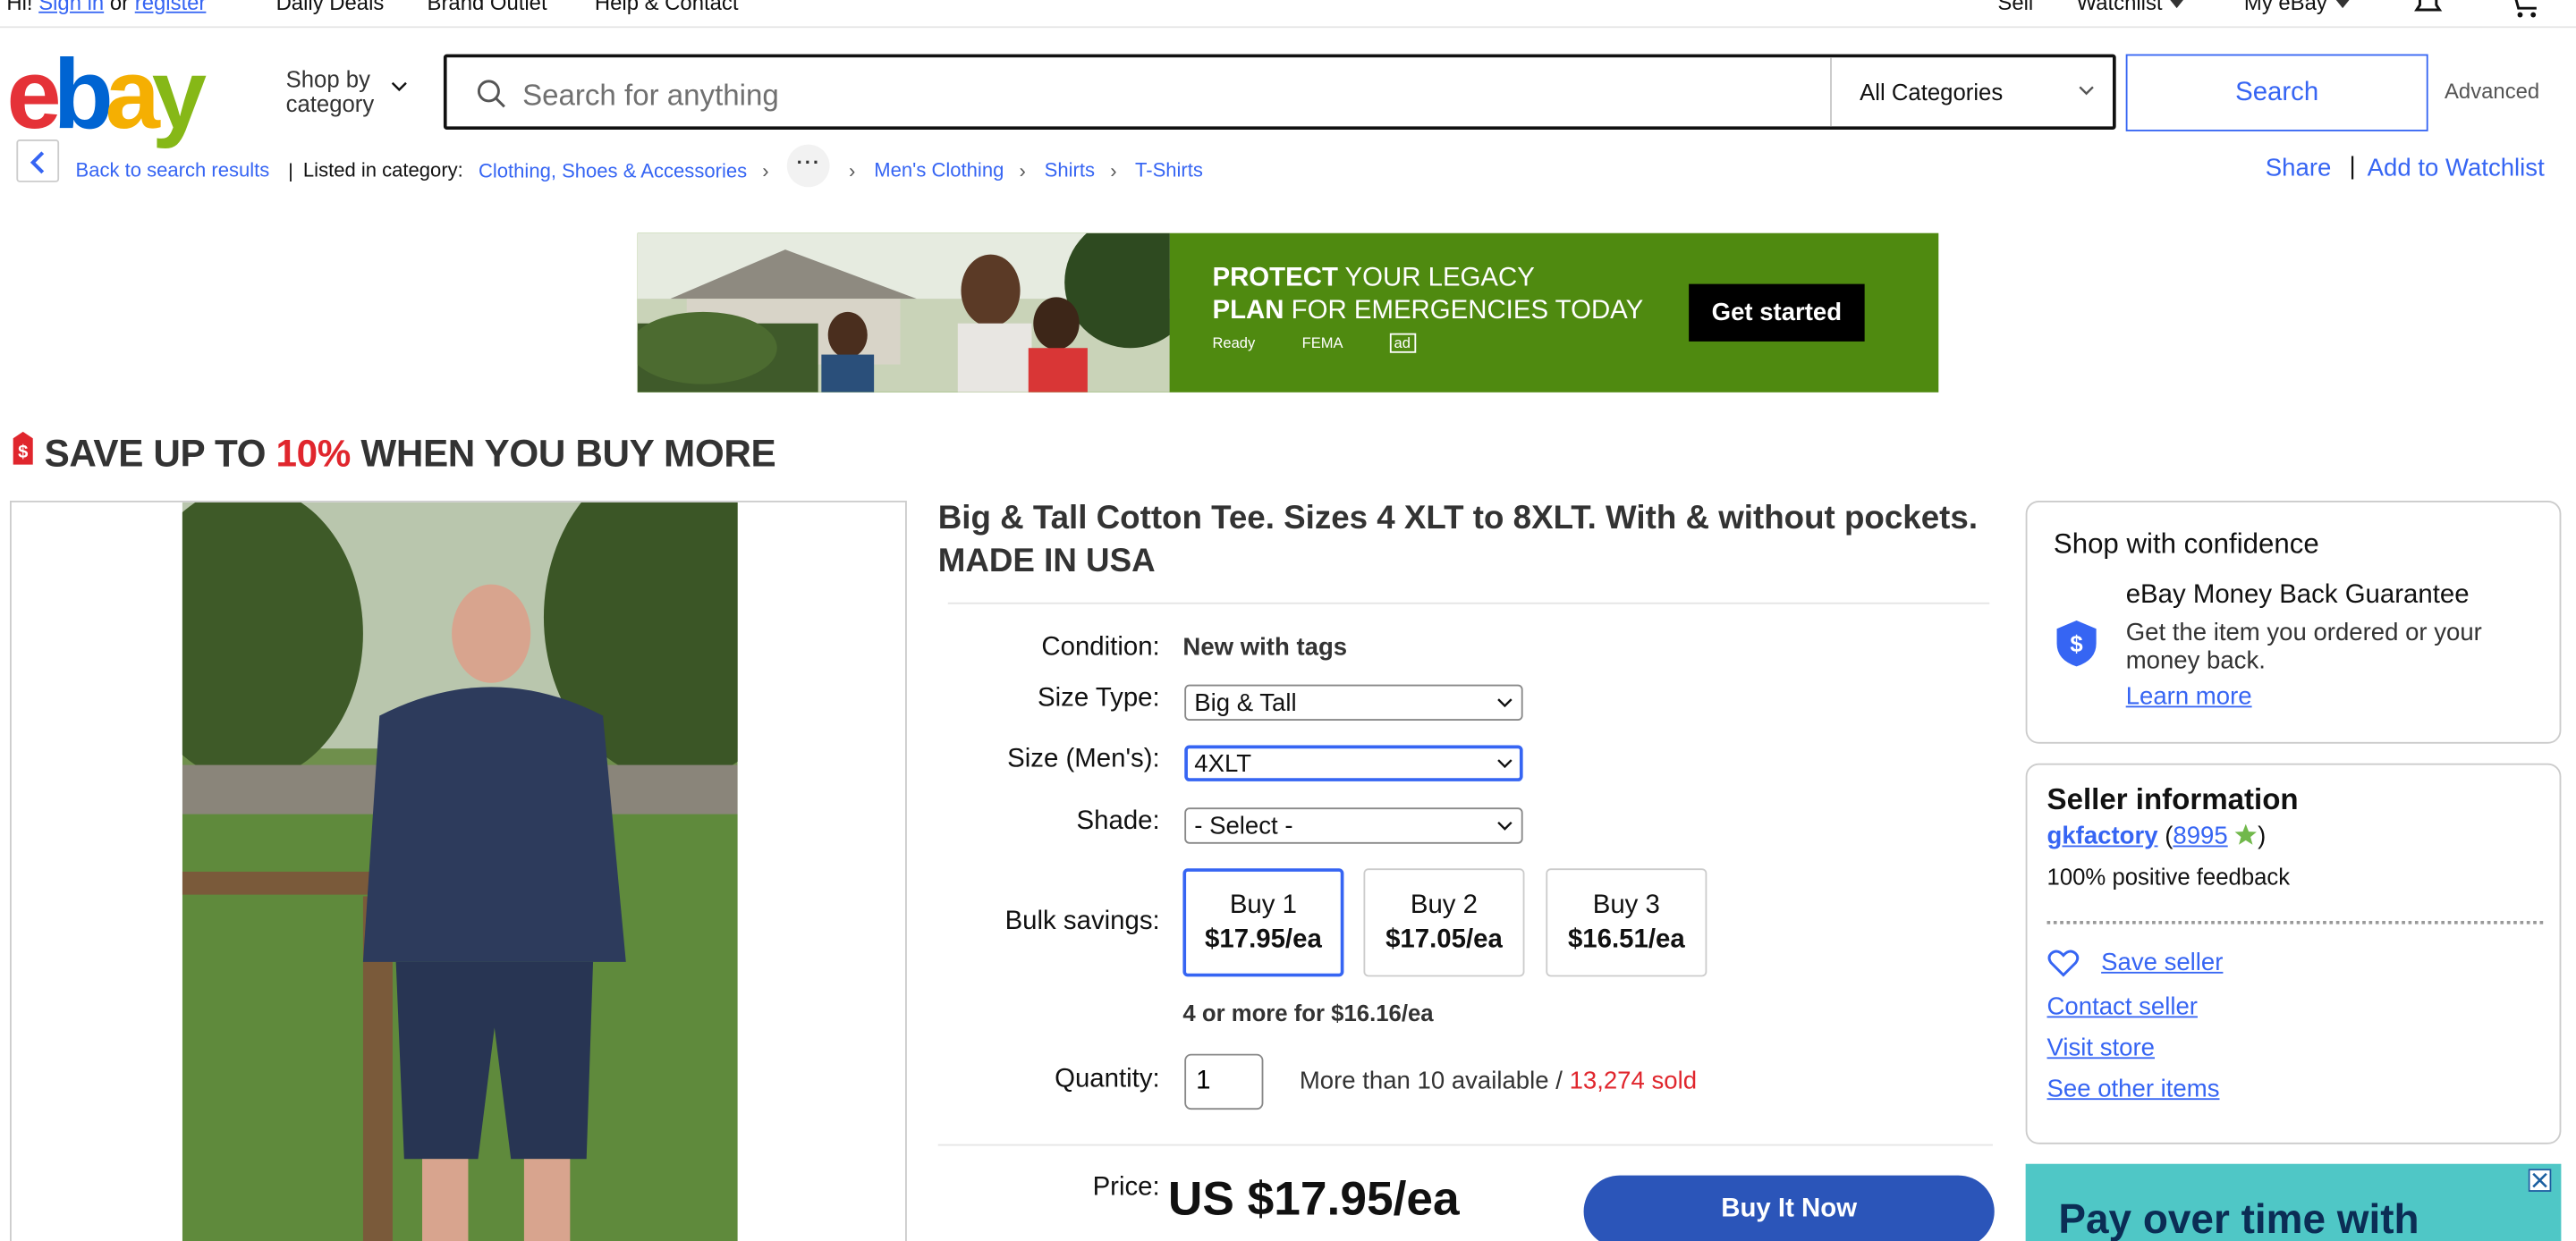 This screenshot has width=2576, height=1241. I want to click on price-label: Price:, so click(1126, 1187).